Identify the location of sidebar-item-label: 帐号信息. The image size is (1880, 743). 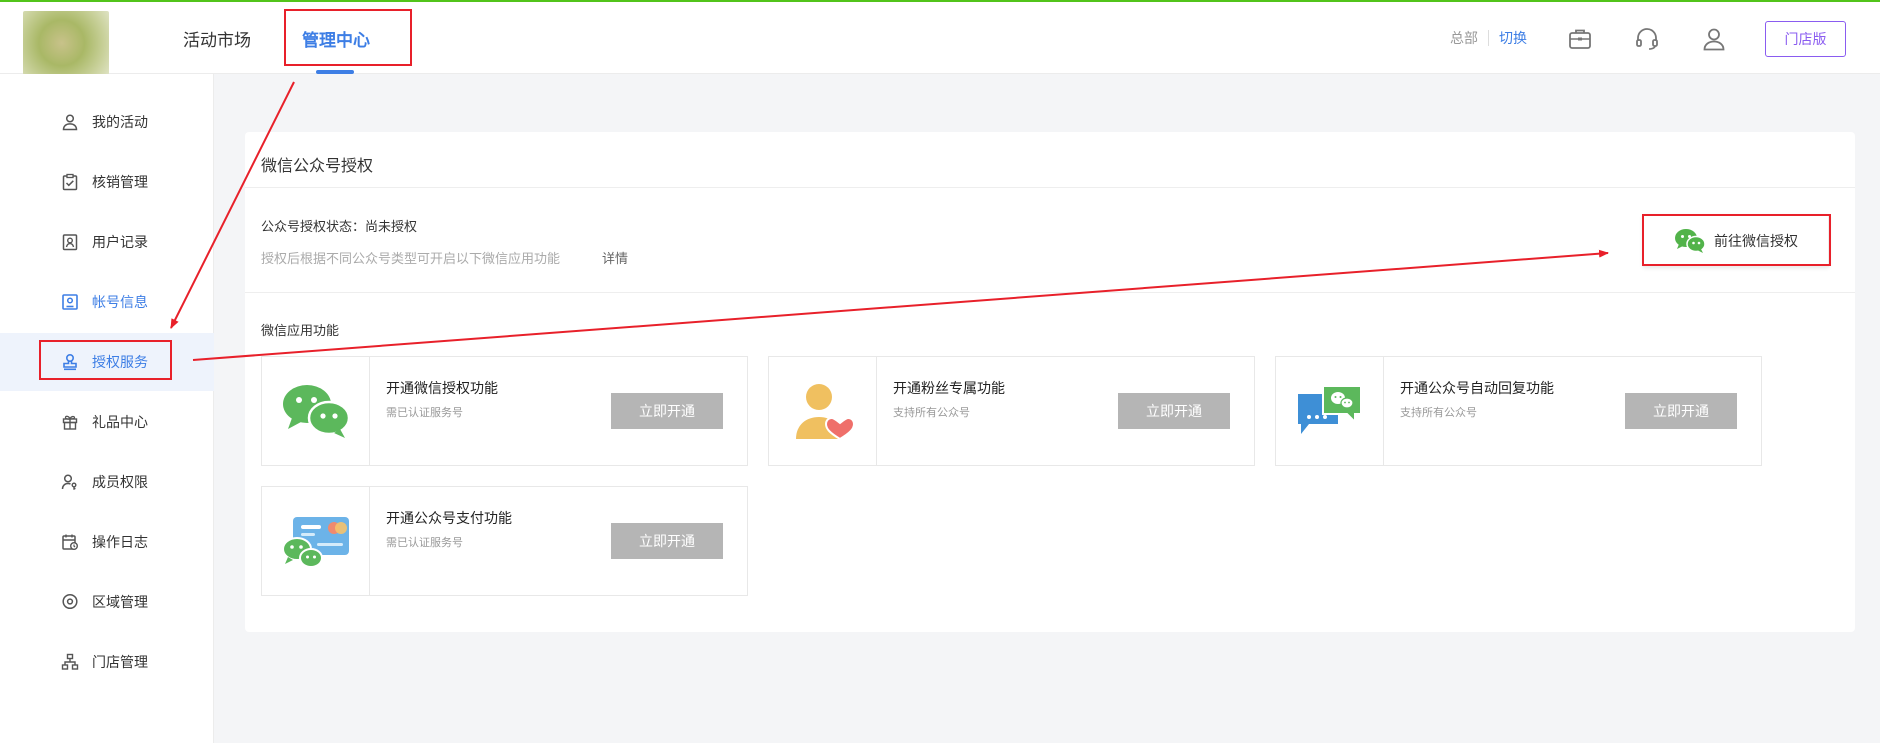
(120, 303).